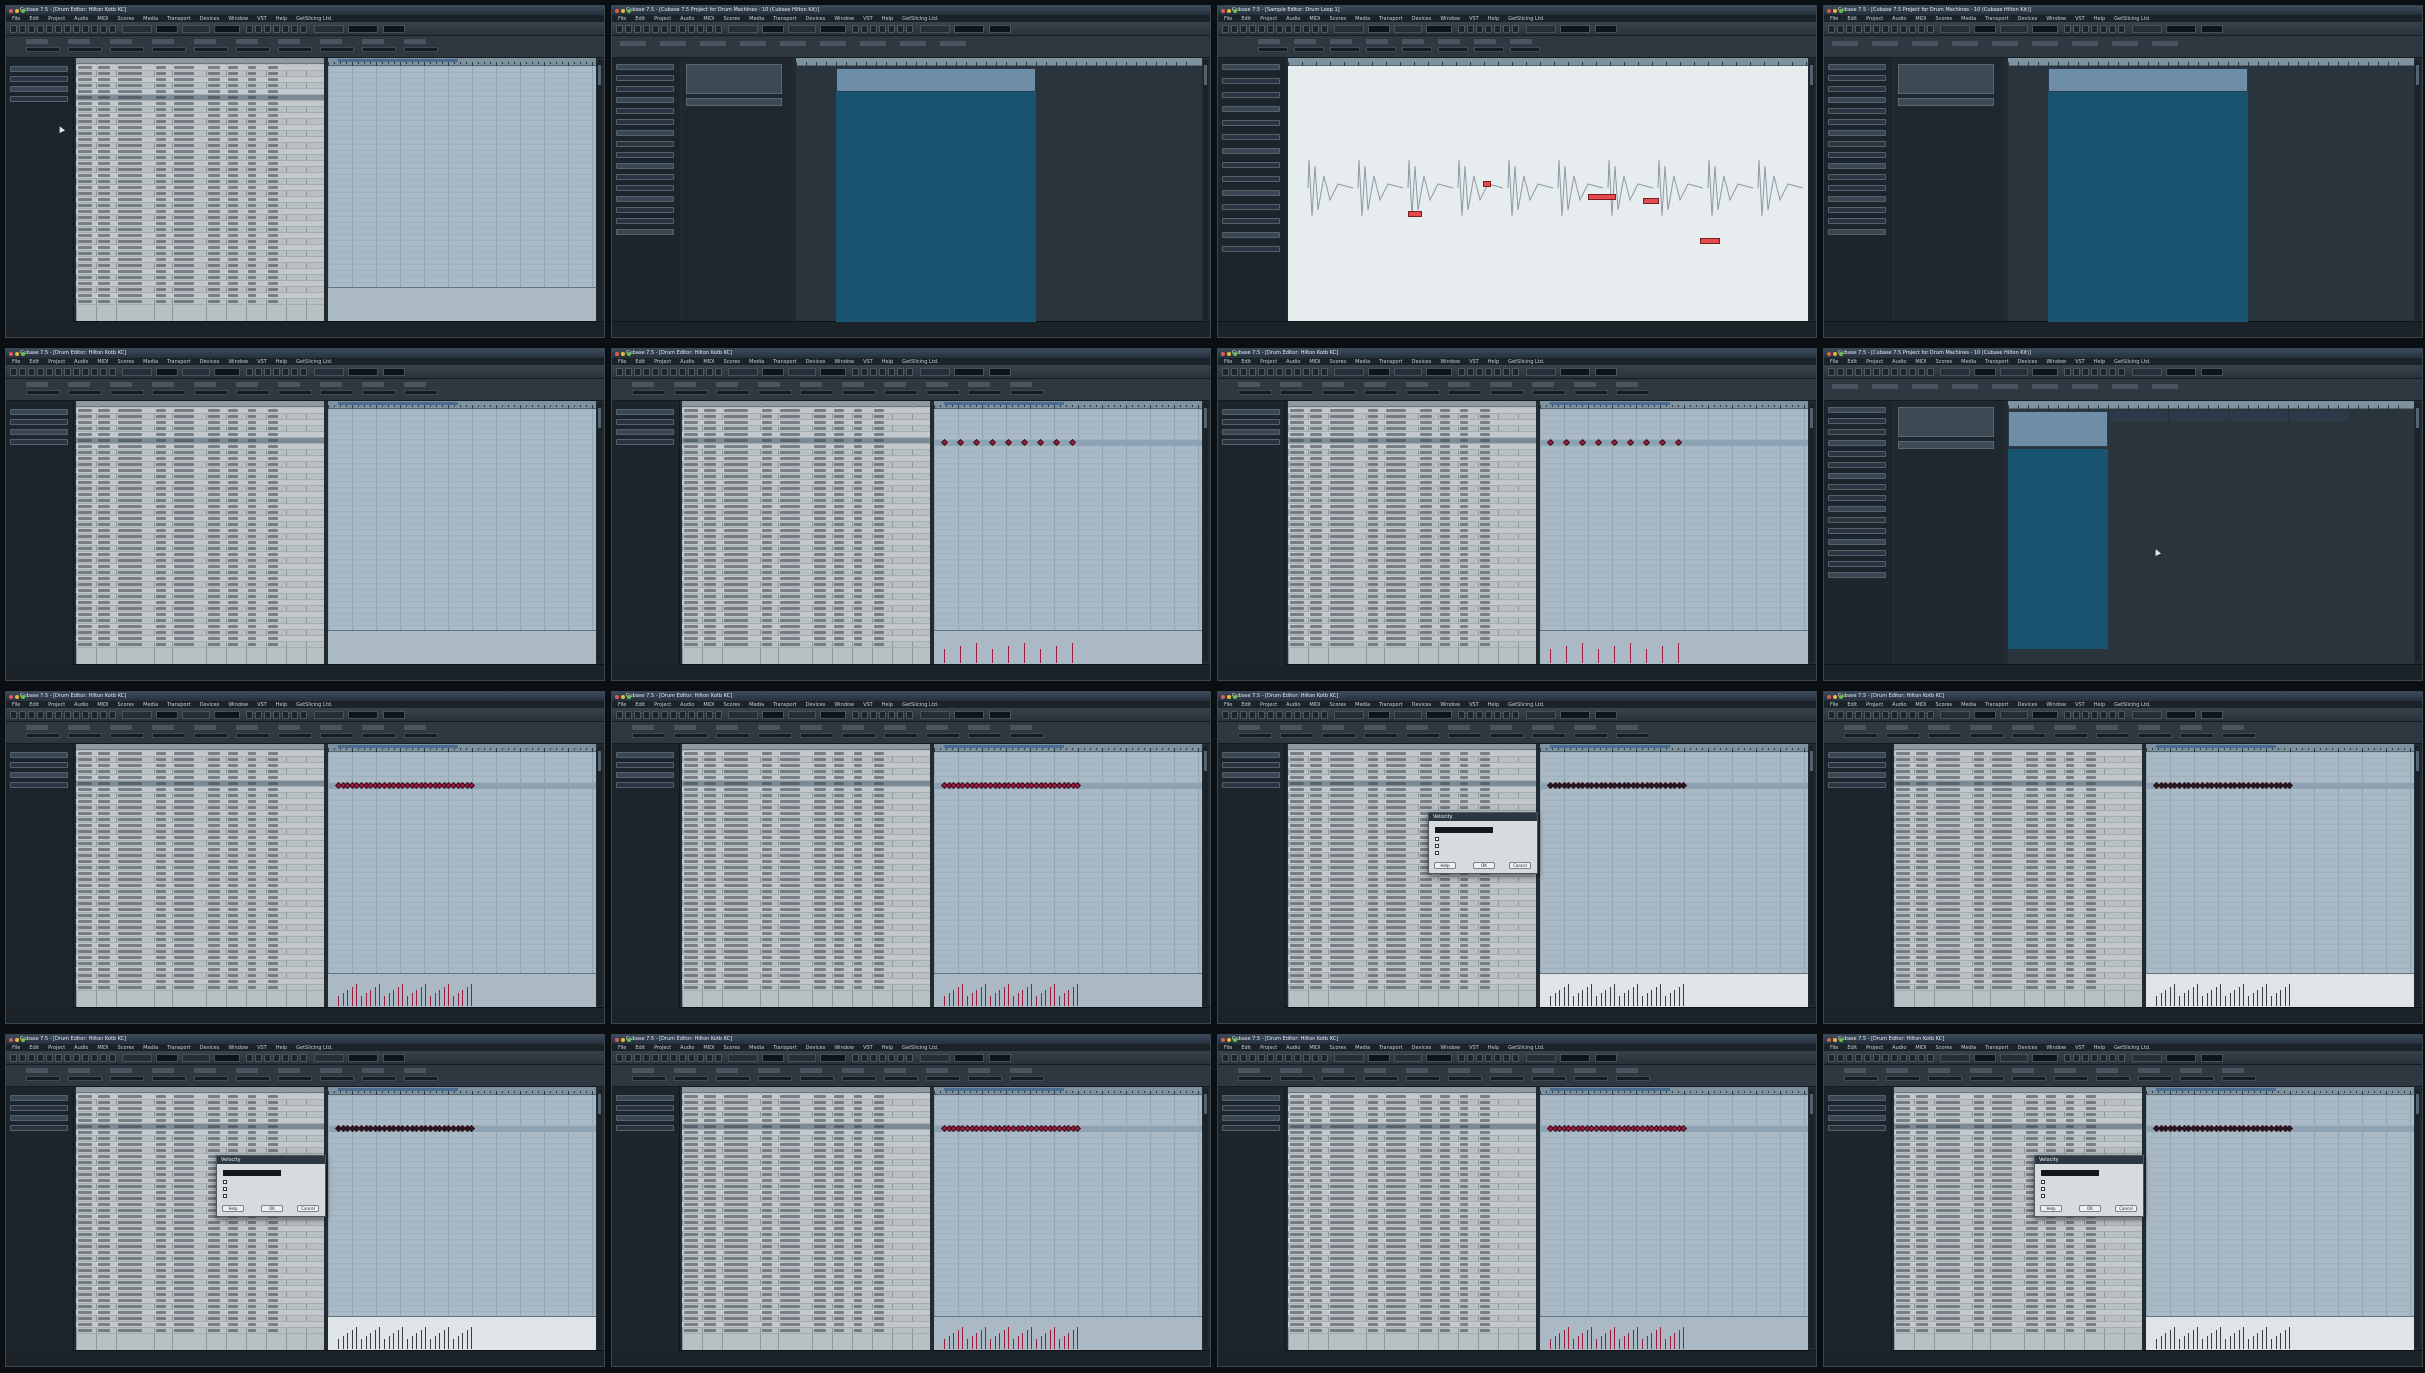 Image resolution: width=2425 pixels, height=1373 pixels. Describe the element at coordinates (1811, 75) in the screenshot. I see `scrollbar-thumb` at that location.